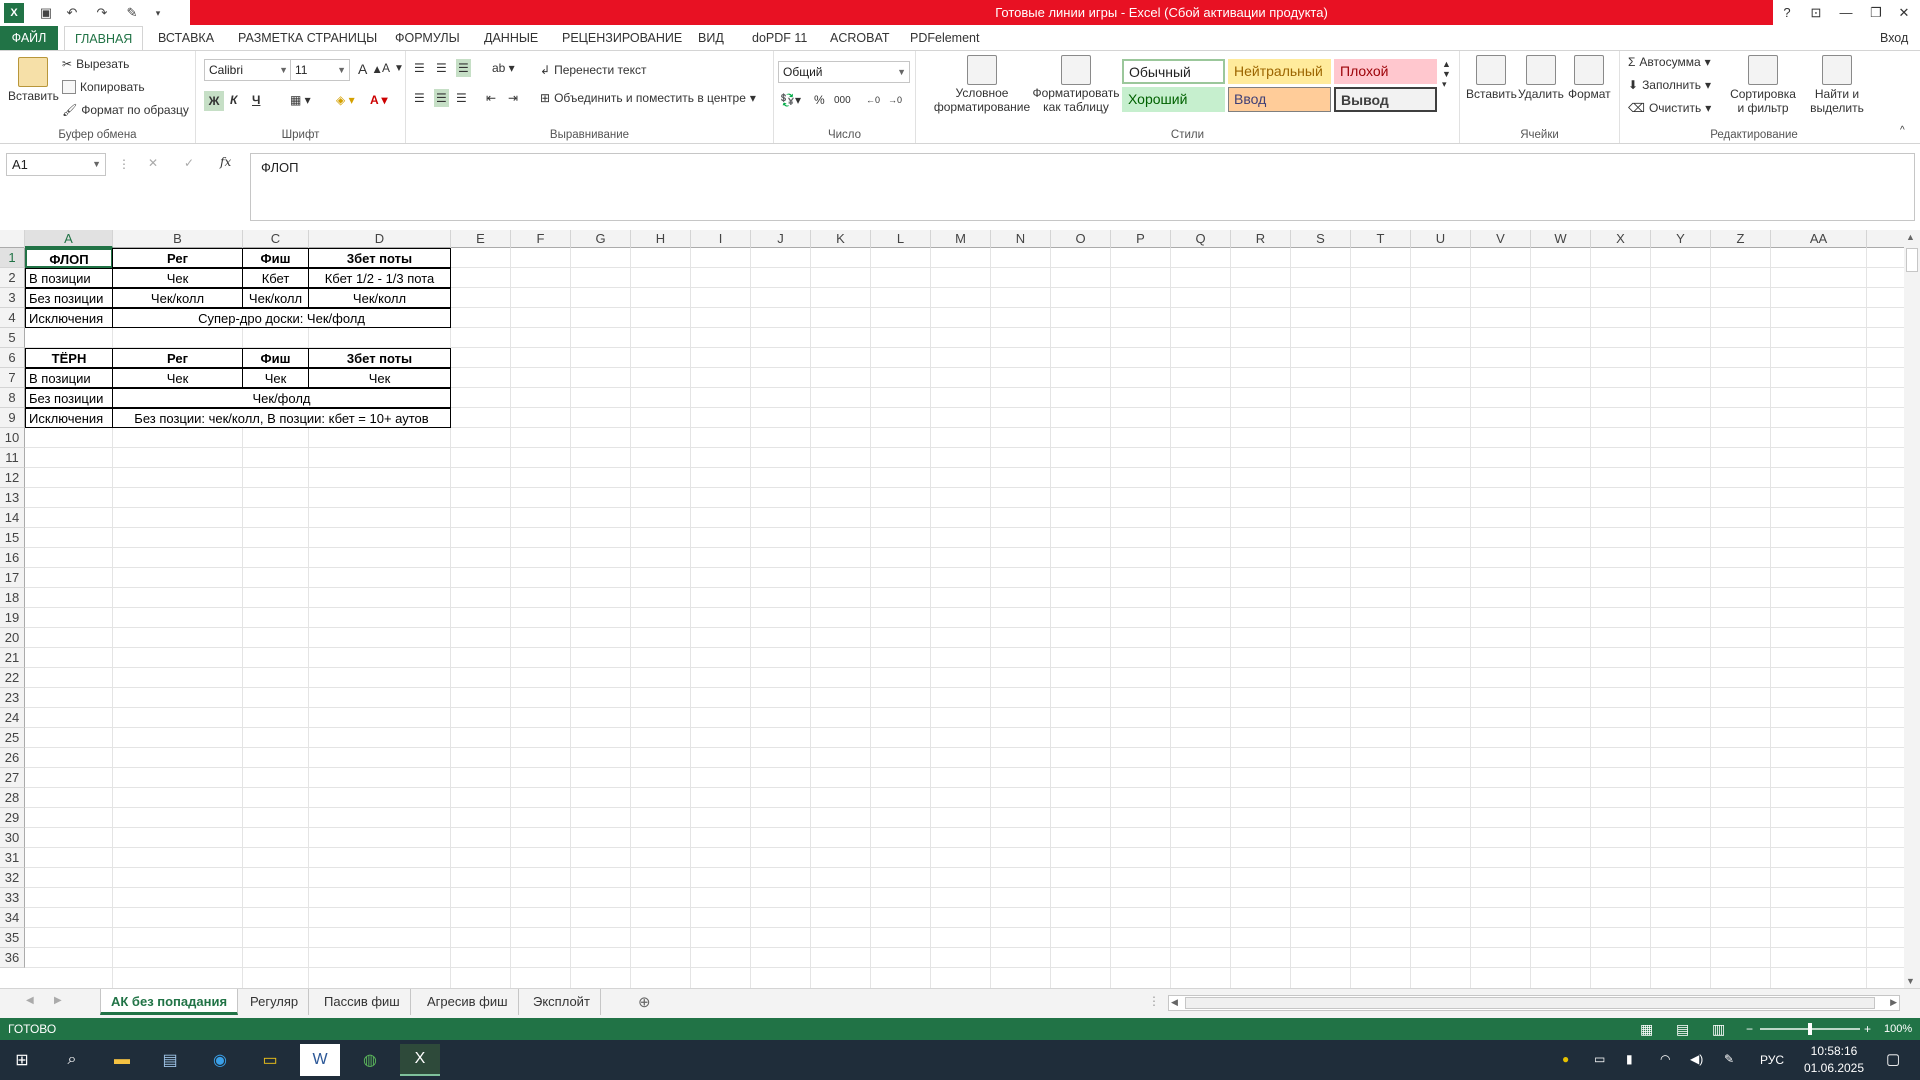  Describe the element at coordinates (69, 418) in the screenshot. I see `cell-A9: Исключения` at that location.